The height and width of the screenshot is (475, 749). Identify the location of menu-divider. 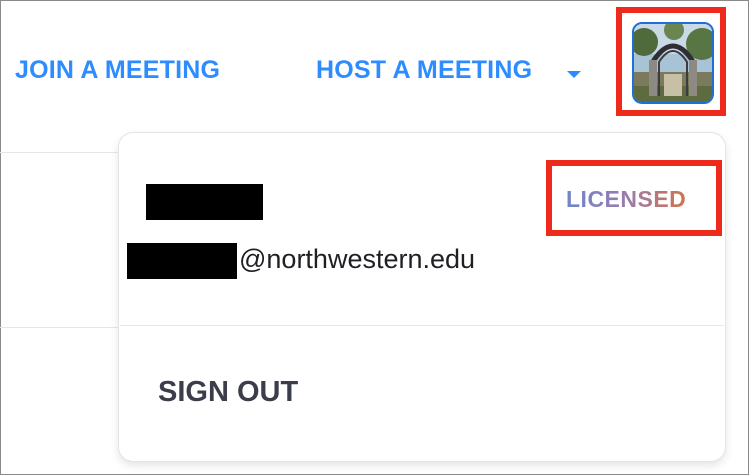
(422, 325).